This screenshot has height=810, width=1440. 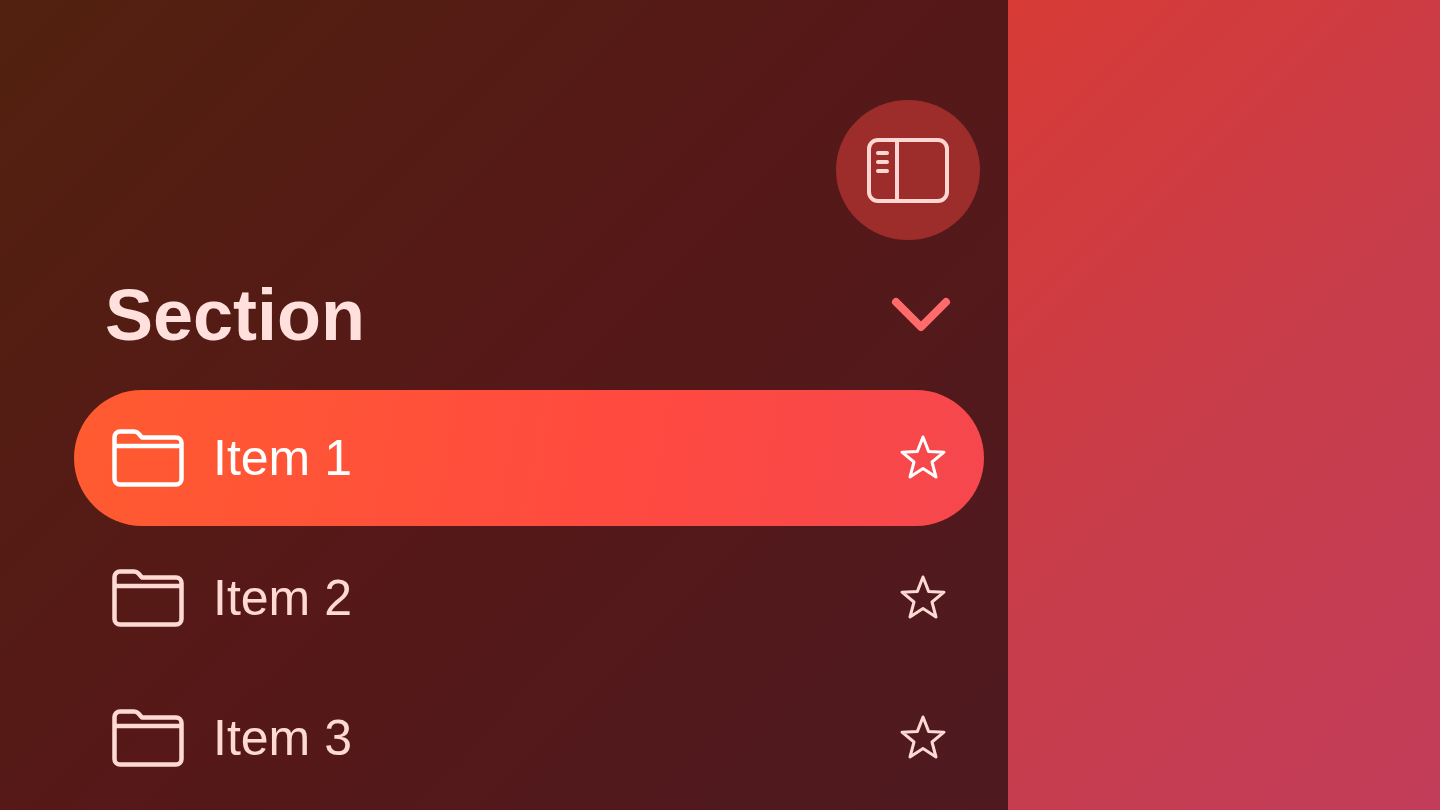 What do you see at coordinates (921, 315) in the screenshot?
I see `chevron-down-icon` at bounding box center [921, 315].